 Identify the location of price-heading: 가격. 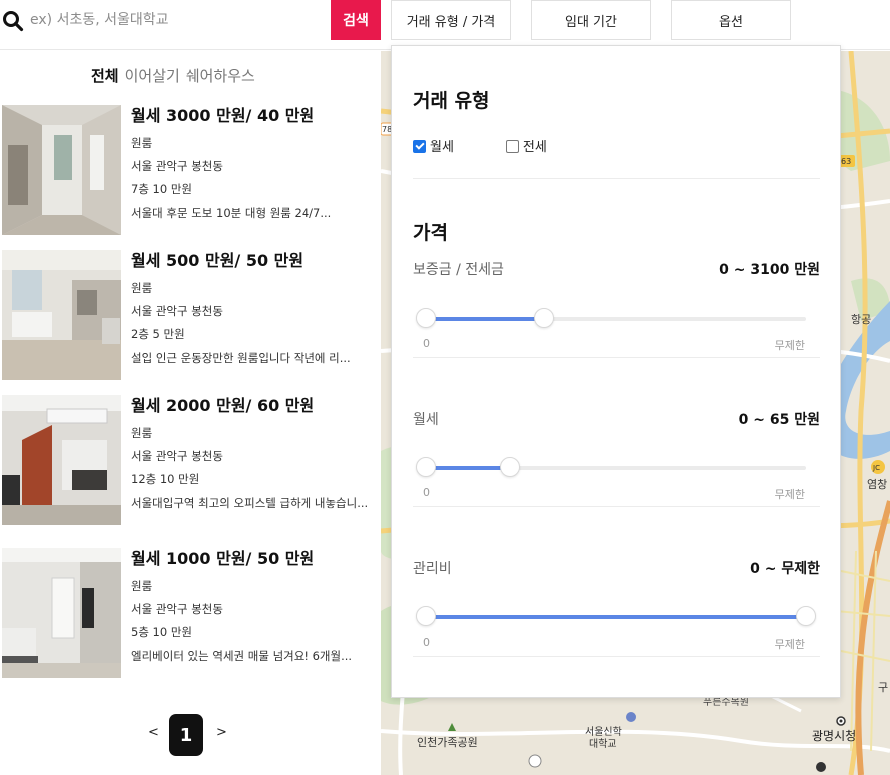
(430, 233).